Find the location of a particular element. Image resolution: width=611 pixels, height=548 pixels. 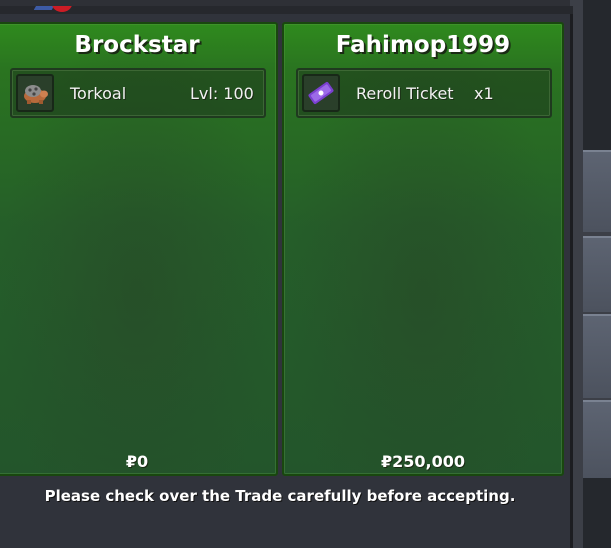

reroll-ticket-icon is located at coordinates (321, 93).